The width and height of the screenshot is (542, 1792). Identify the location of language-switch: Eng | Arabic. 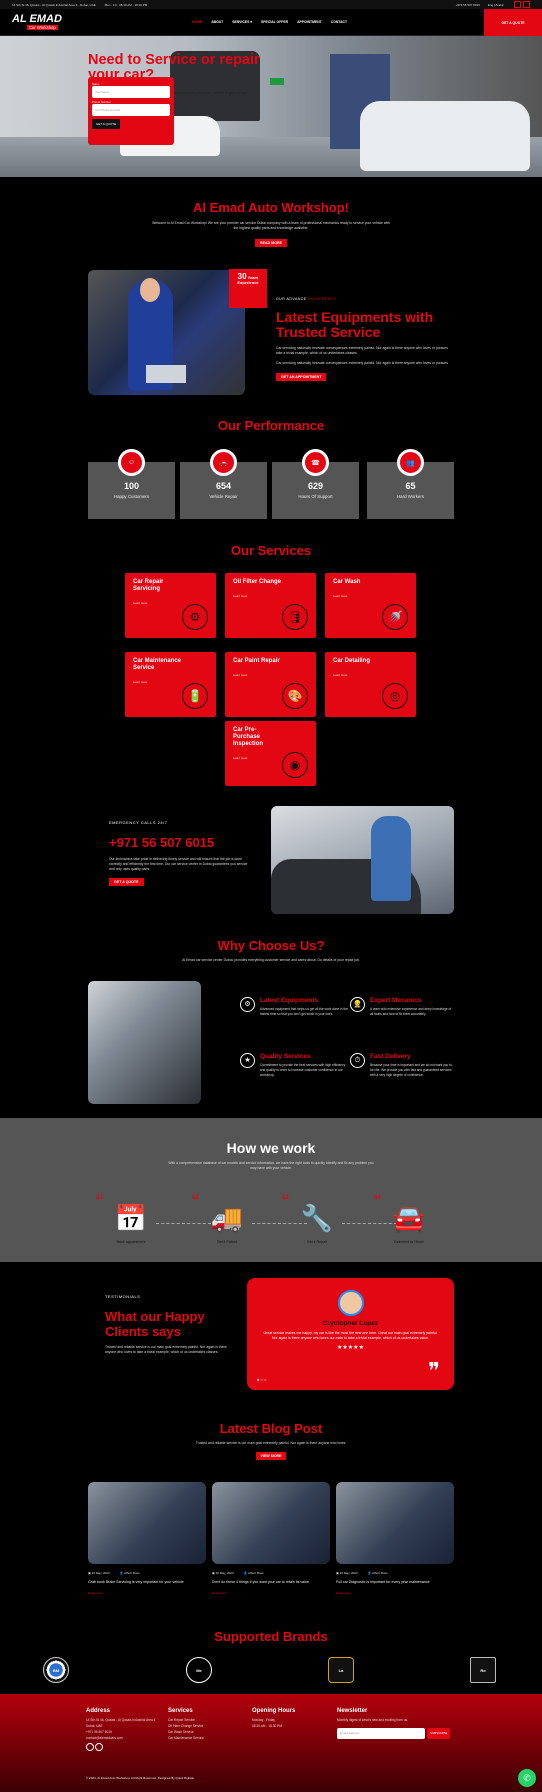
(496, 5).